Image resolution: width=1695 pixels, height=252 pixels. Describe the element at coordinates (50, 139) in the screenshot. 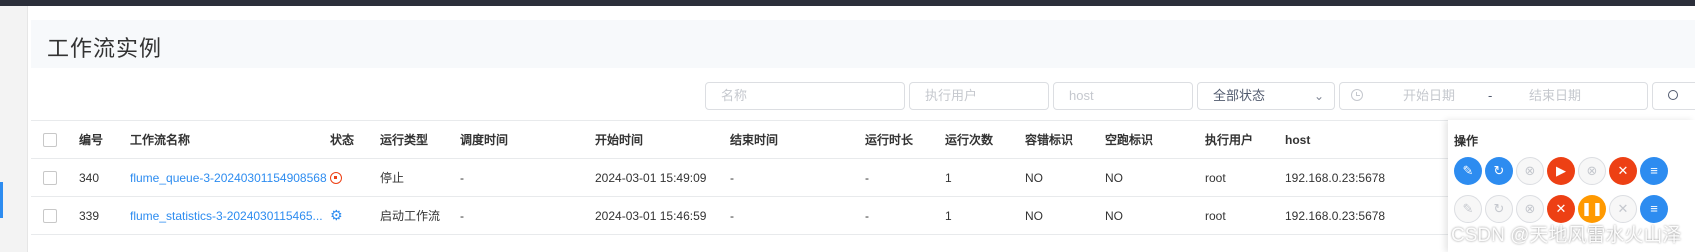

I see `select-all-checkbox` at that location.